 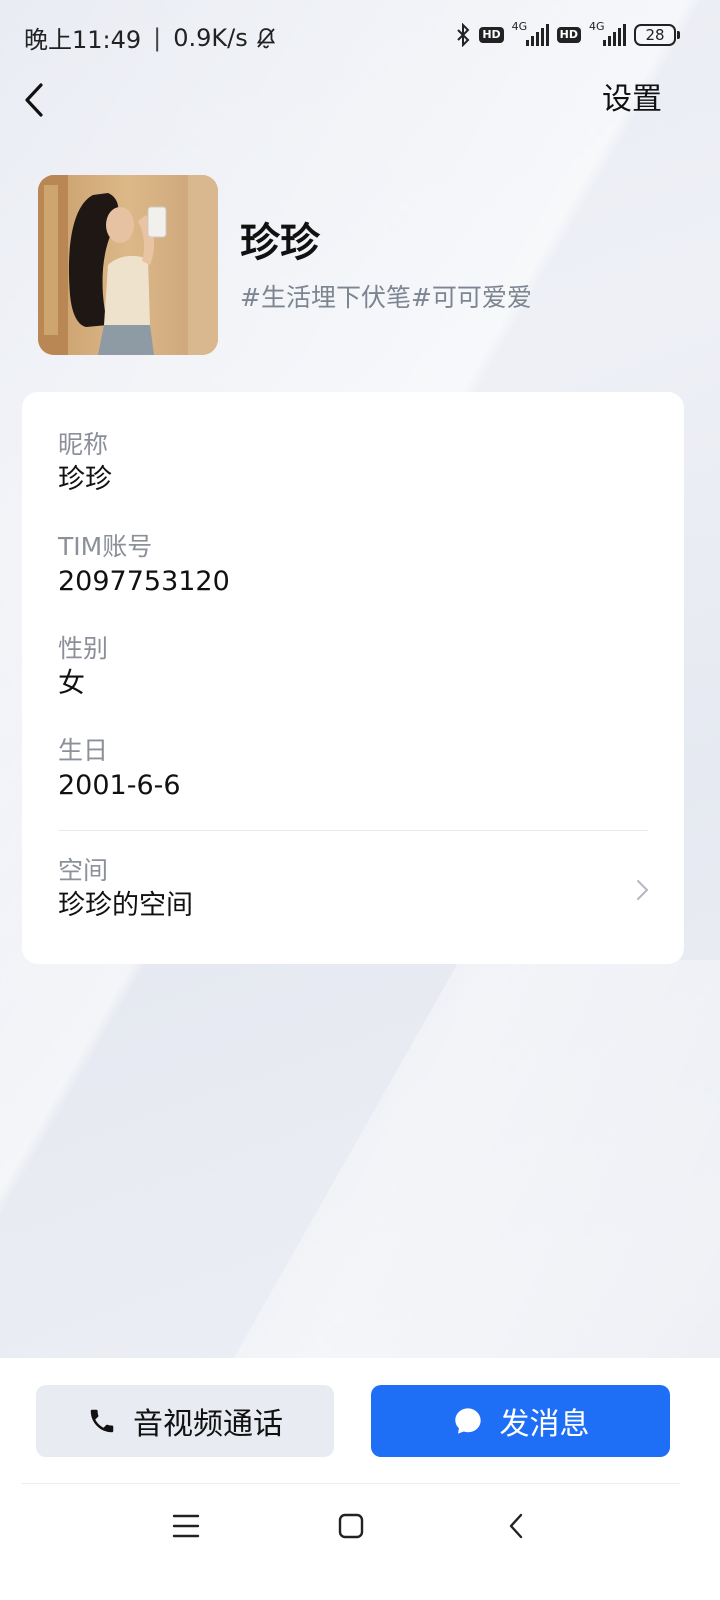 I want to click on space-row: 空间 珍珍的空间, so click(x=353, y=889).